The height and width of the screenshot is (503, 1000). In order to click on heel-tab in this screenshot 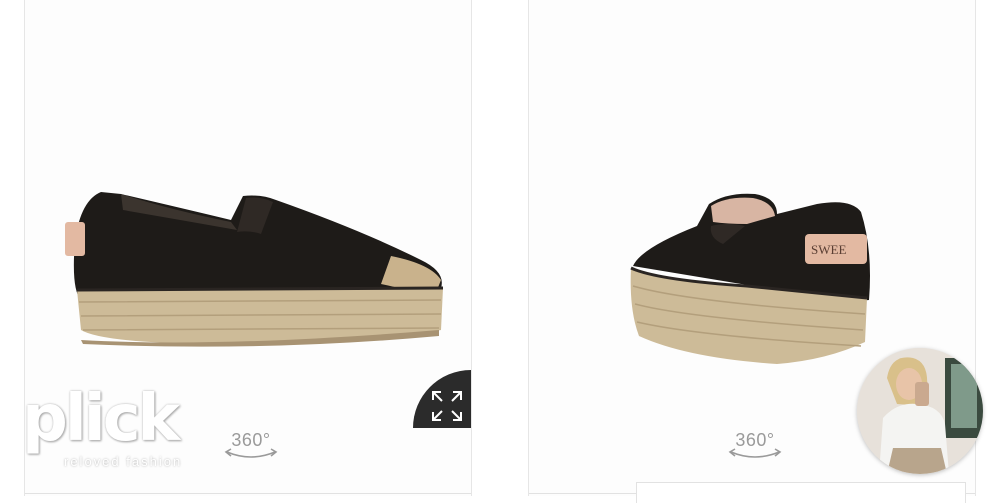, I will do `click(75, 239)`.